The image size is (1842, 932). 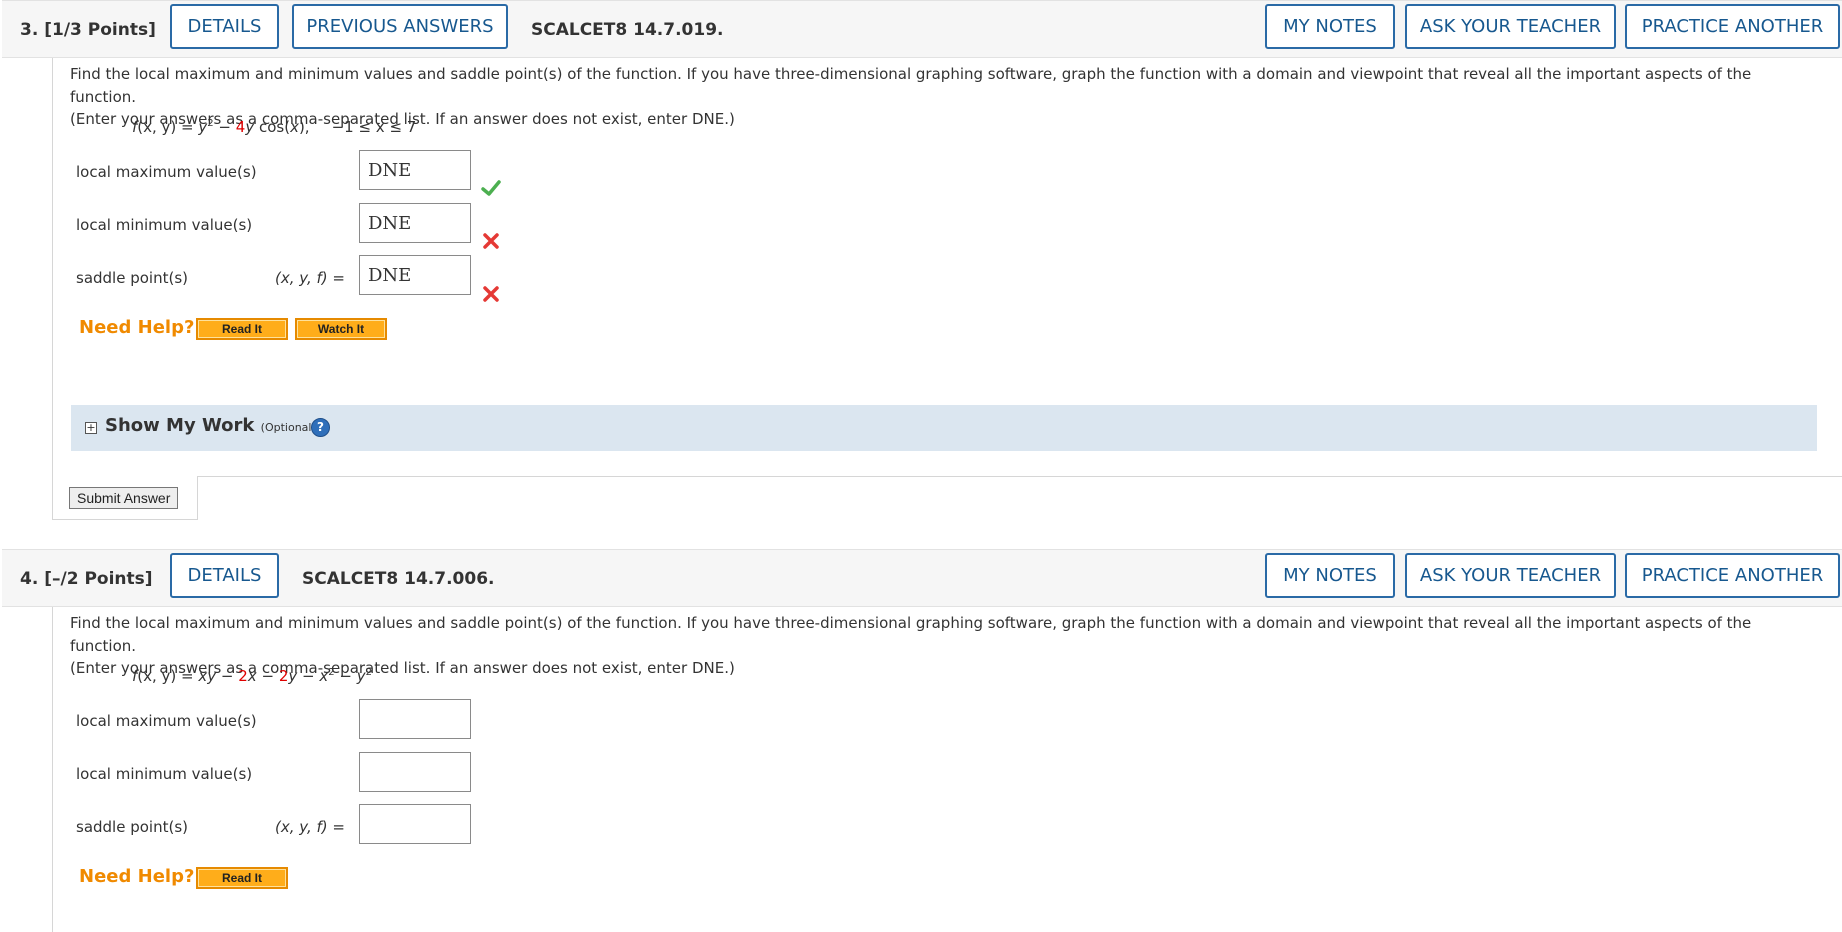 What do you see at coordinates (415, 719) in the screenshot?
I see `q4-local-max-input` at bounding box center [415, 719].